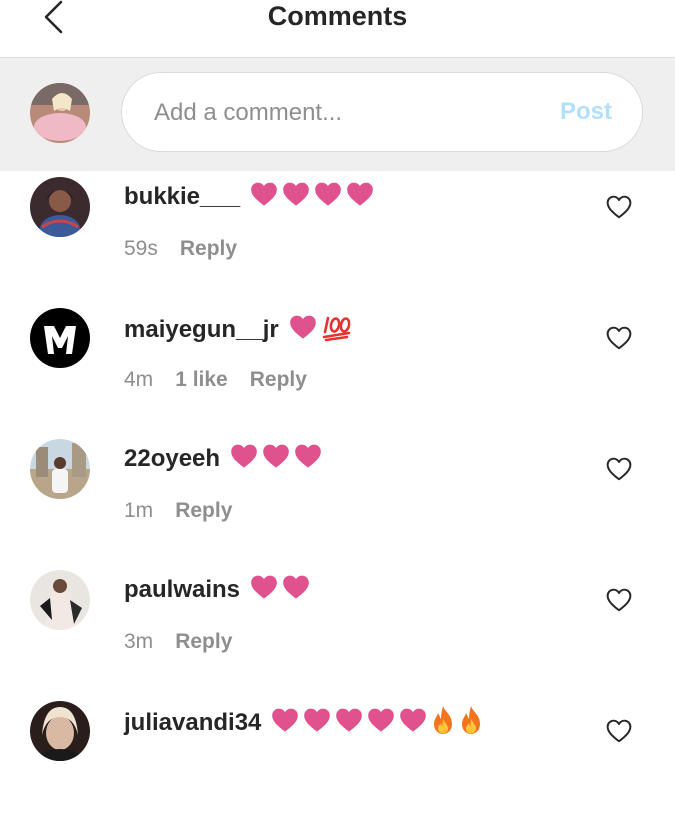 This screenshot has height=825, width=675. I want to click on comment-timestamp: 4m, so click(139, 379).